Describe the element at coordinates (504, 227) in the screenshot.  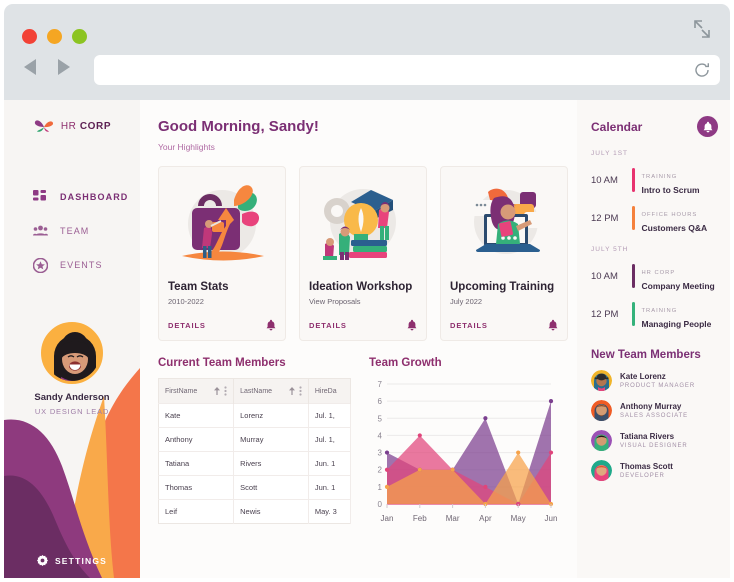
I see `laptop-presenter-illustration` at that location.